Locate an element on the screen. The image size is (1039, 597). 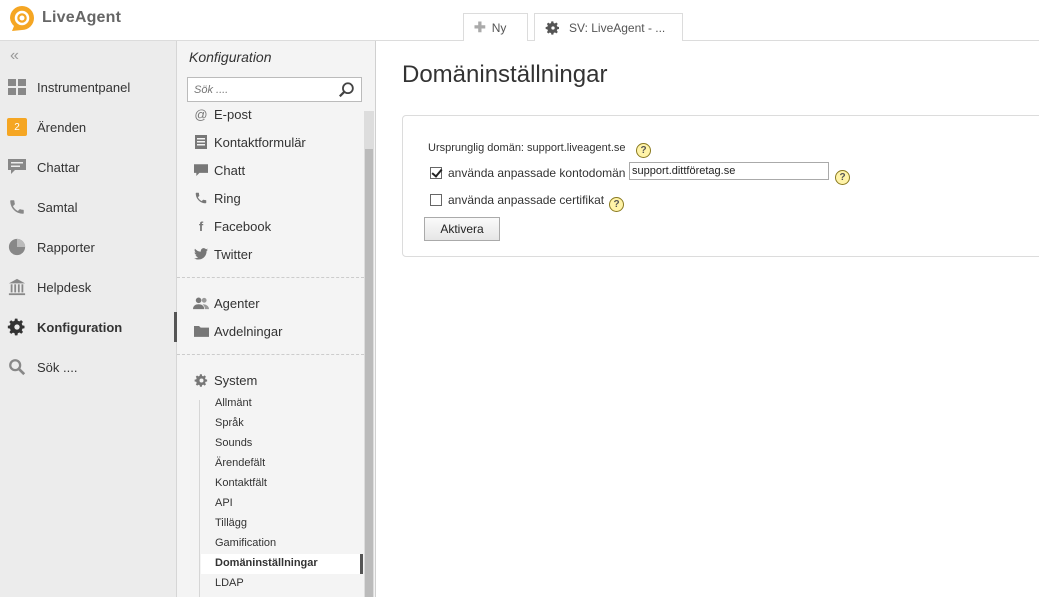
twitter-icon is located at coordinates (201, 254).